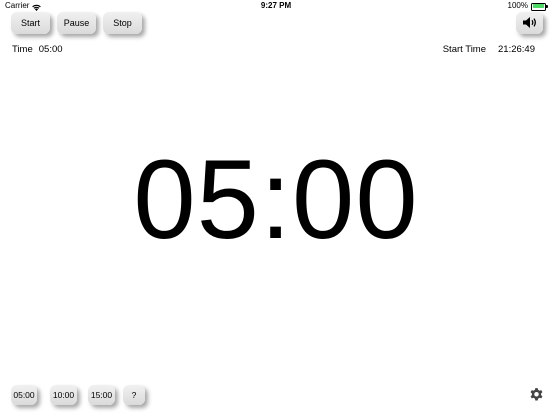  I want to click on time-label: Time, so click(22, 49).